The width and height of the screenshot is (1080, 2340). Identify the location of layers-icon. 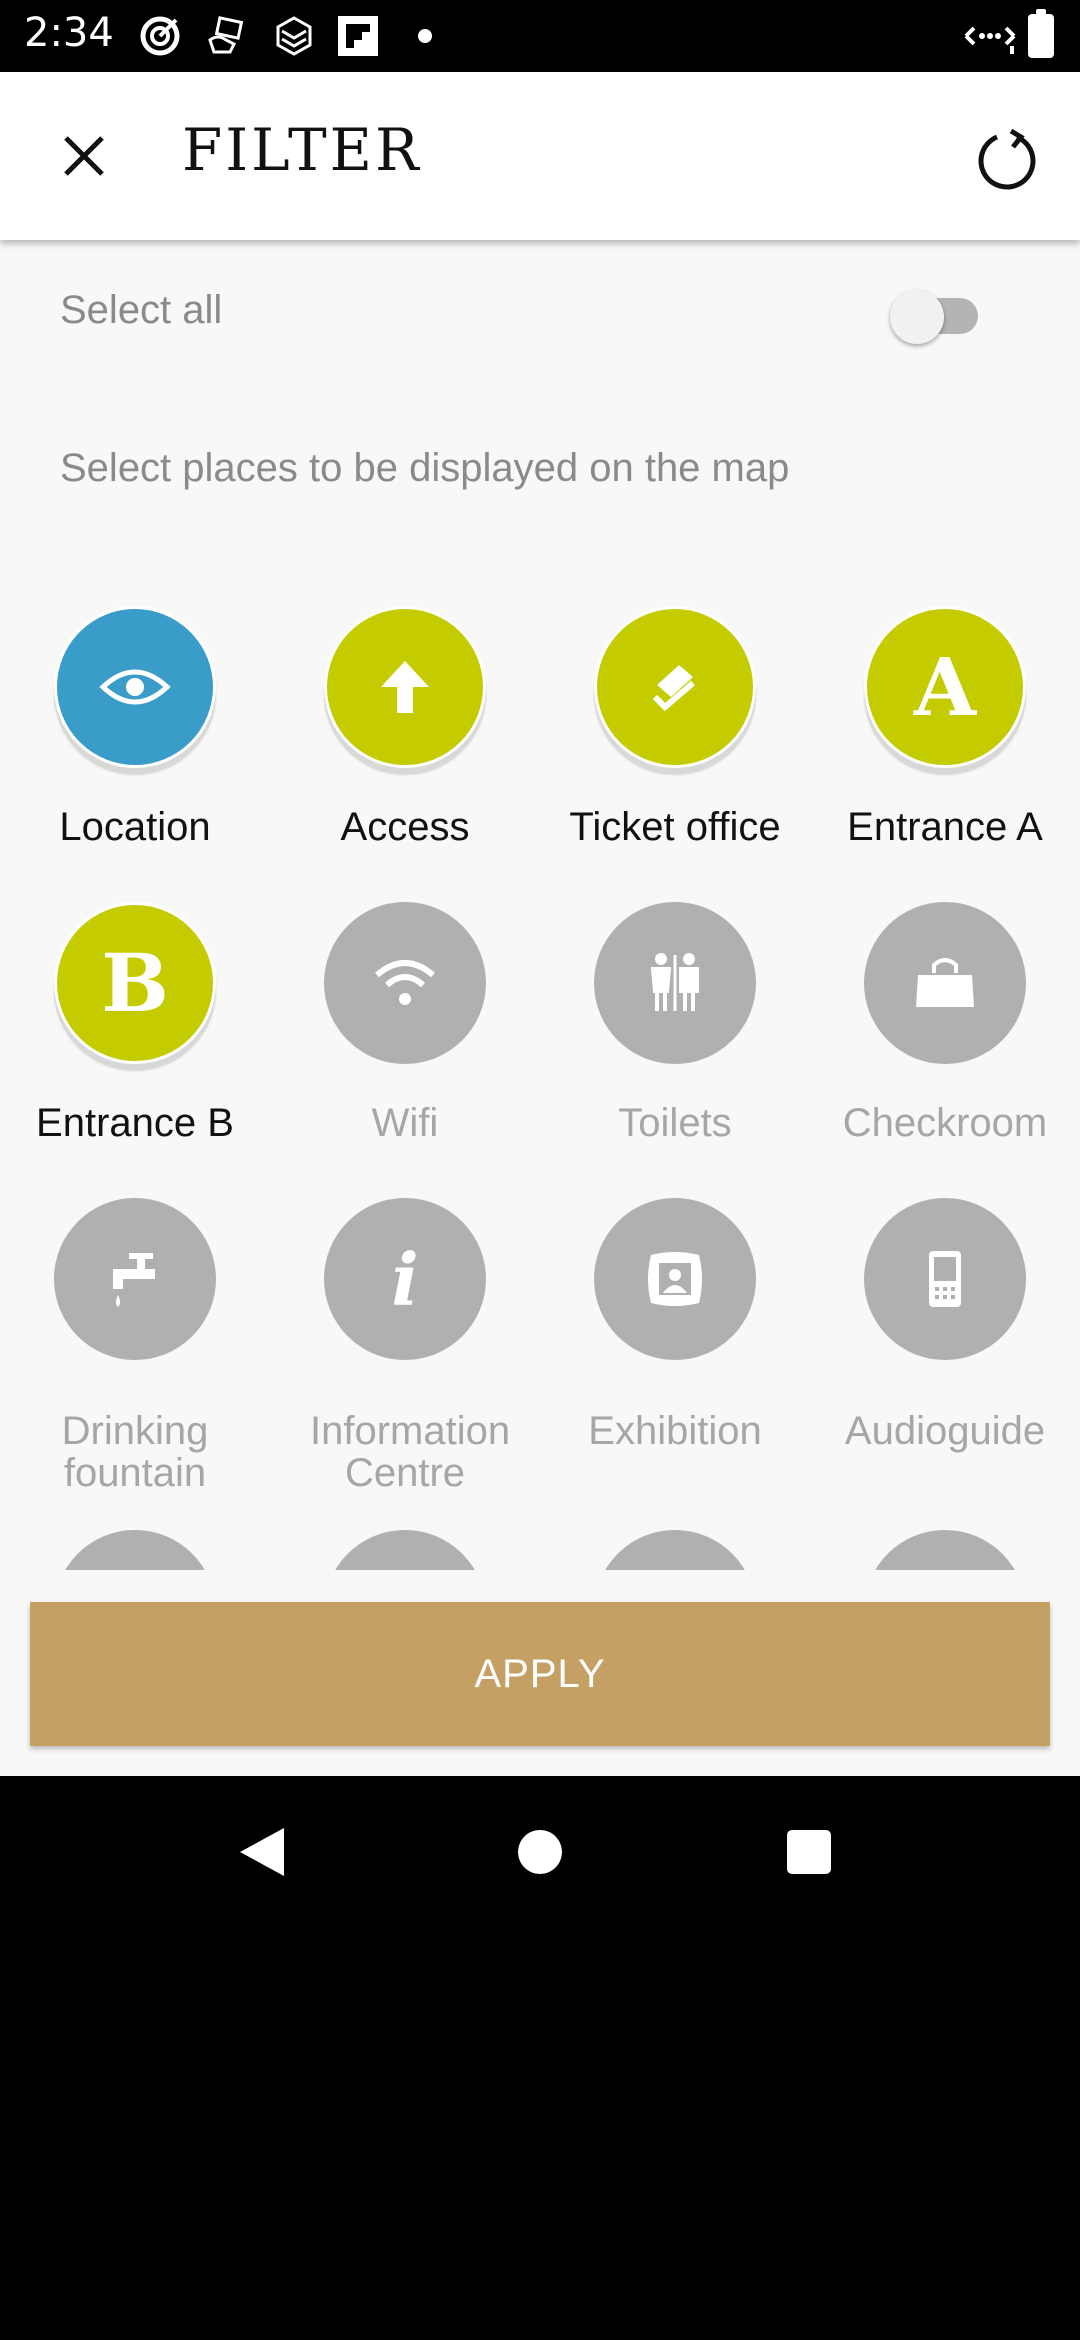
(294, 36).